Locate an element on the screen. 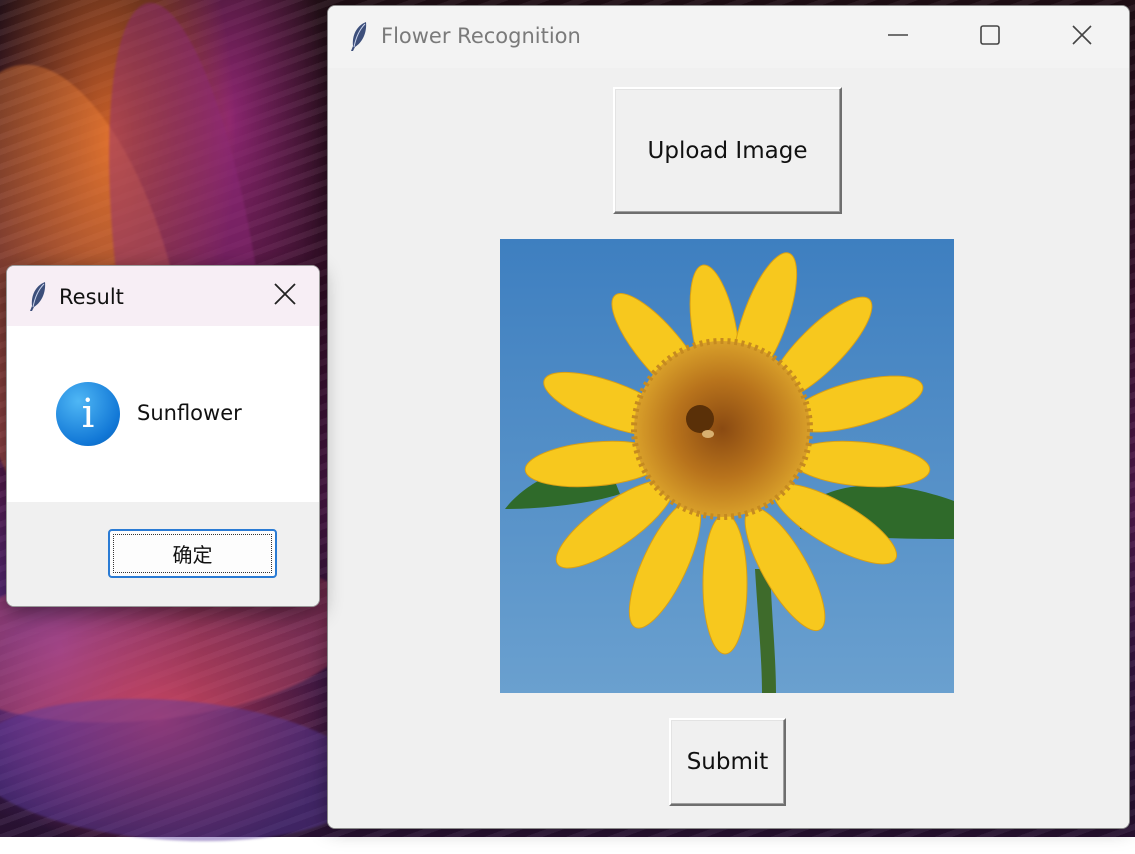 This screenshot has width=1135, height=854. info-icon: i is located at coordinates (88, 414).